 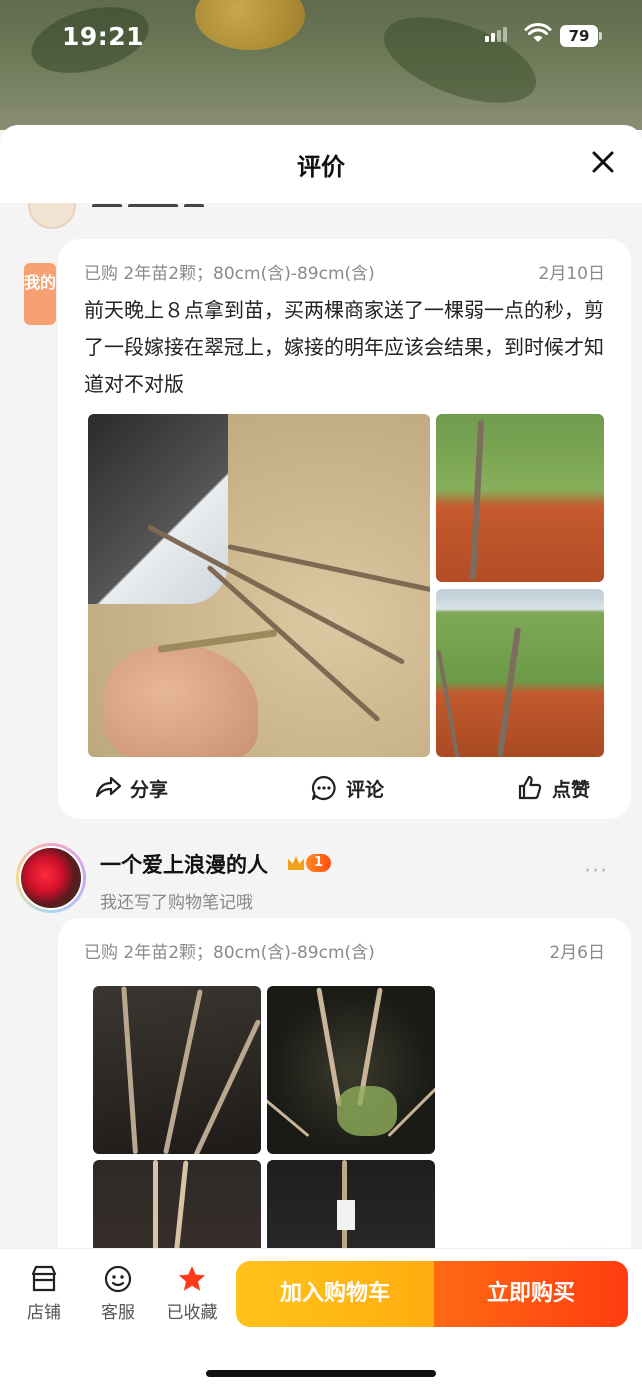 What do you see at coordinates (44, 1278) in the screenshot?
I see `shop-icon` at bounding box center [44, 1278].